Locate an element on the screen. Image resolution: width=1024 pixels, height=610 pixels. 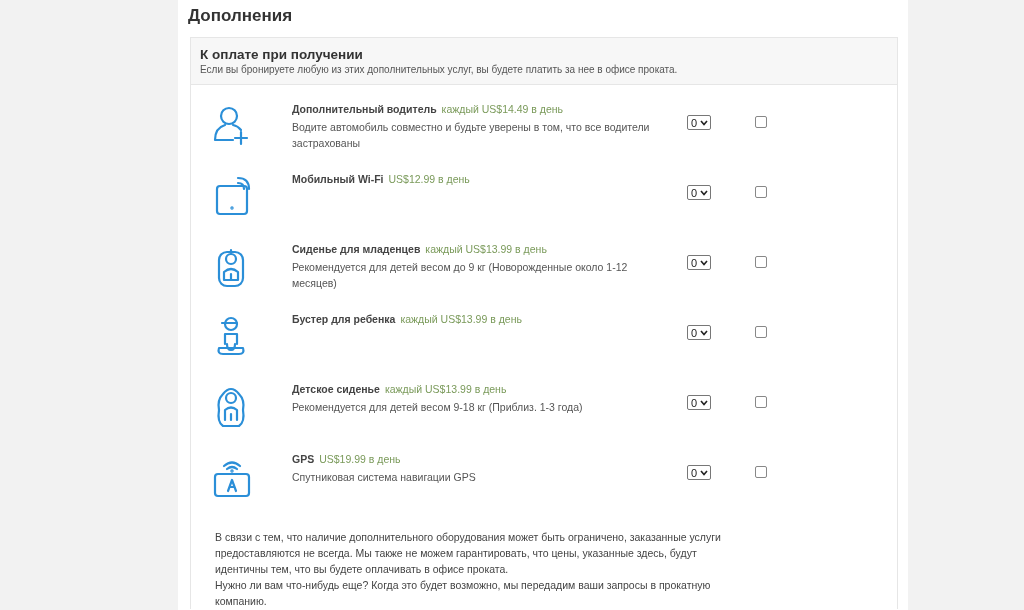
extra-description: Рекомендуется для детей весом 9-18 кг (Приблиз. 1-3 года) is located at coordinates (438, 407).